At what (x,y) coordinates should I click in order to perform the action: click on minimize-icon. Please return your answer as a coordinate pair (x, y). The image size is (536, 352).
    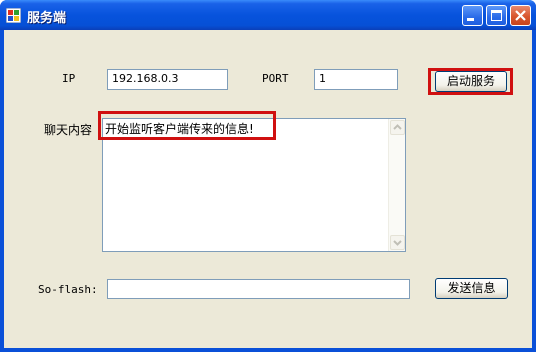
    Looking at the image, I should click on (470, 19).